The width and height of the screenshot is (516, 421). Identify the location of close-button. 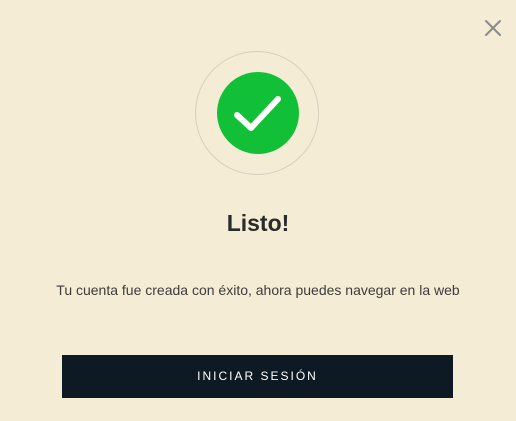
(493, 28).